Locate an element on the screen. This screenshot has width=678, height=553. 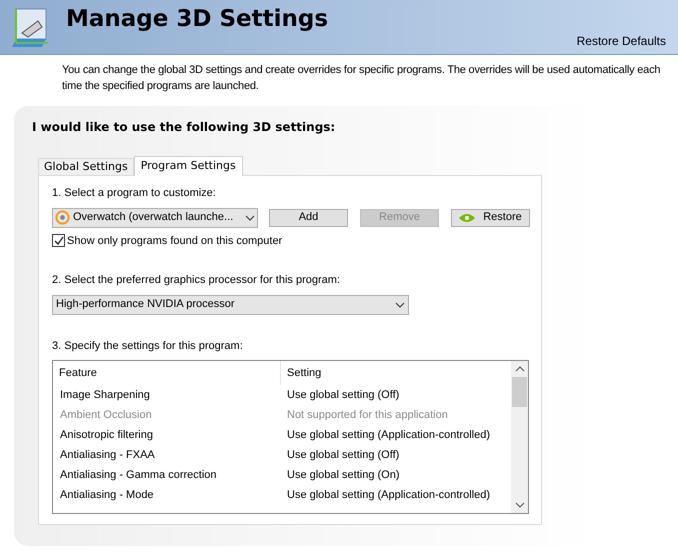
step-label: 3. Specify the settings for this program: is located at coordinates (148, 346).